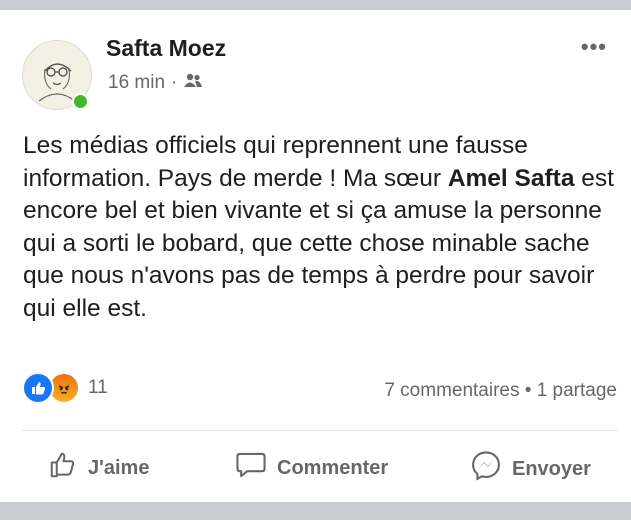  What do you see at coordinates (594, 47) in the screenshot?
I see `more-options-icon: •••` at bounding box center [594, 47].